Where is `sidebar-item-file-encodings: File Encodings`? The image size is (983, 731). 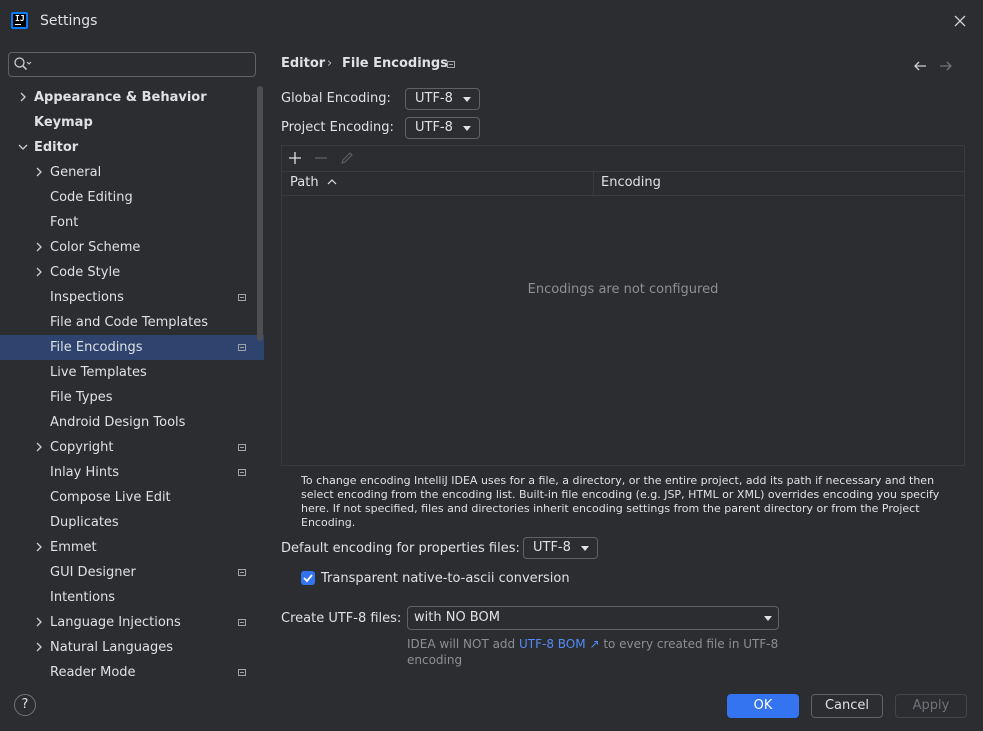 sidebar-item-file-encodings: File Encodings is located at coordinates (132, 347).